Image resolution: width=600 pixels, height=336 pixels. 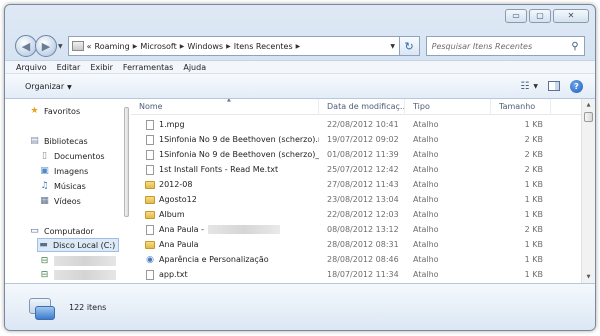 I want to click on nav-item-computador: ▭ Computador, so click(x=61, y=231).